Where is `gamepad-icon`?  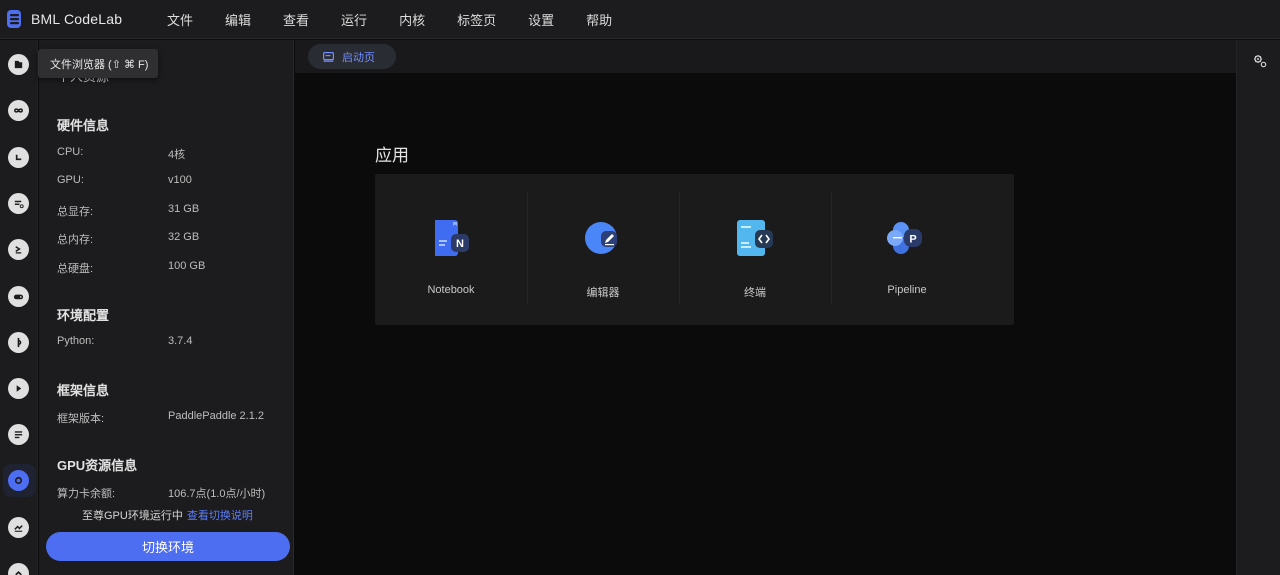 gamepad-icon is located at coordinates (18, 296).